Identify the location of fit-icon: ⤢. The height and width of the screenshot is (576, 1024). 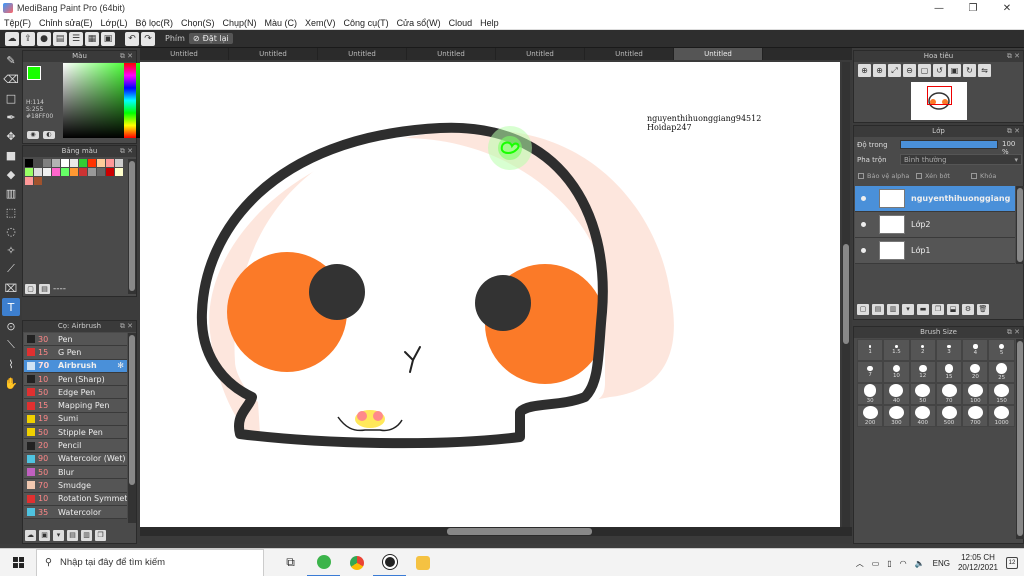
(894, 70).